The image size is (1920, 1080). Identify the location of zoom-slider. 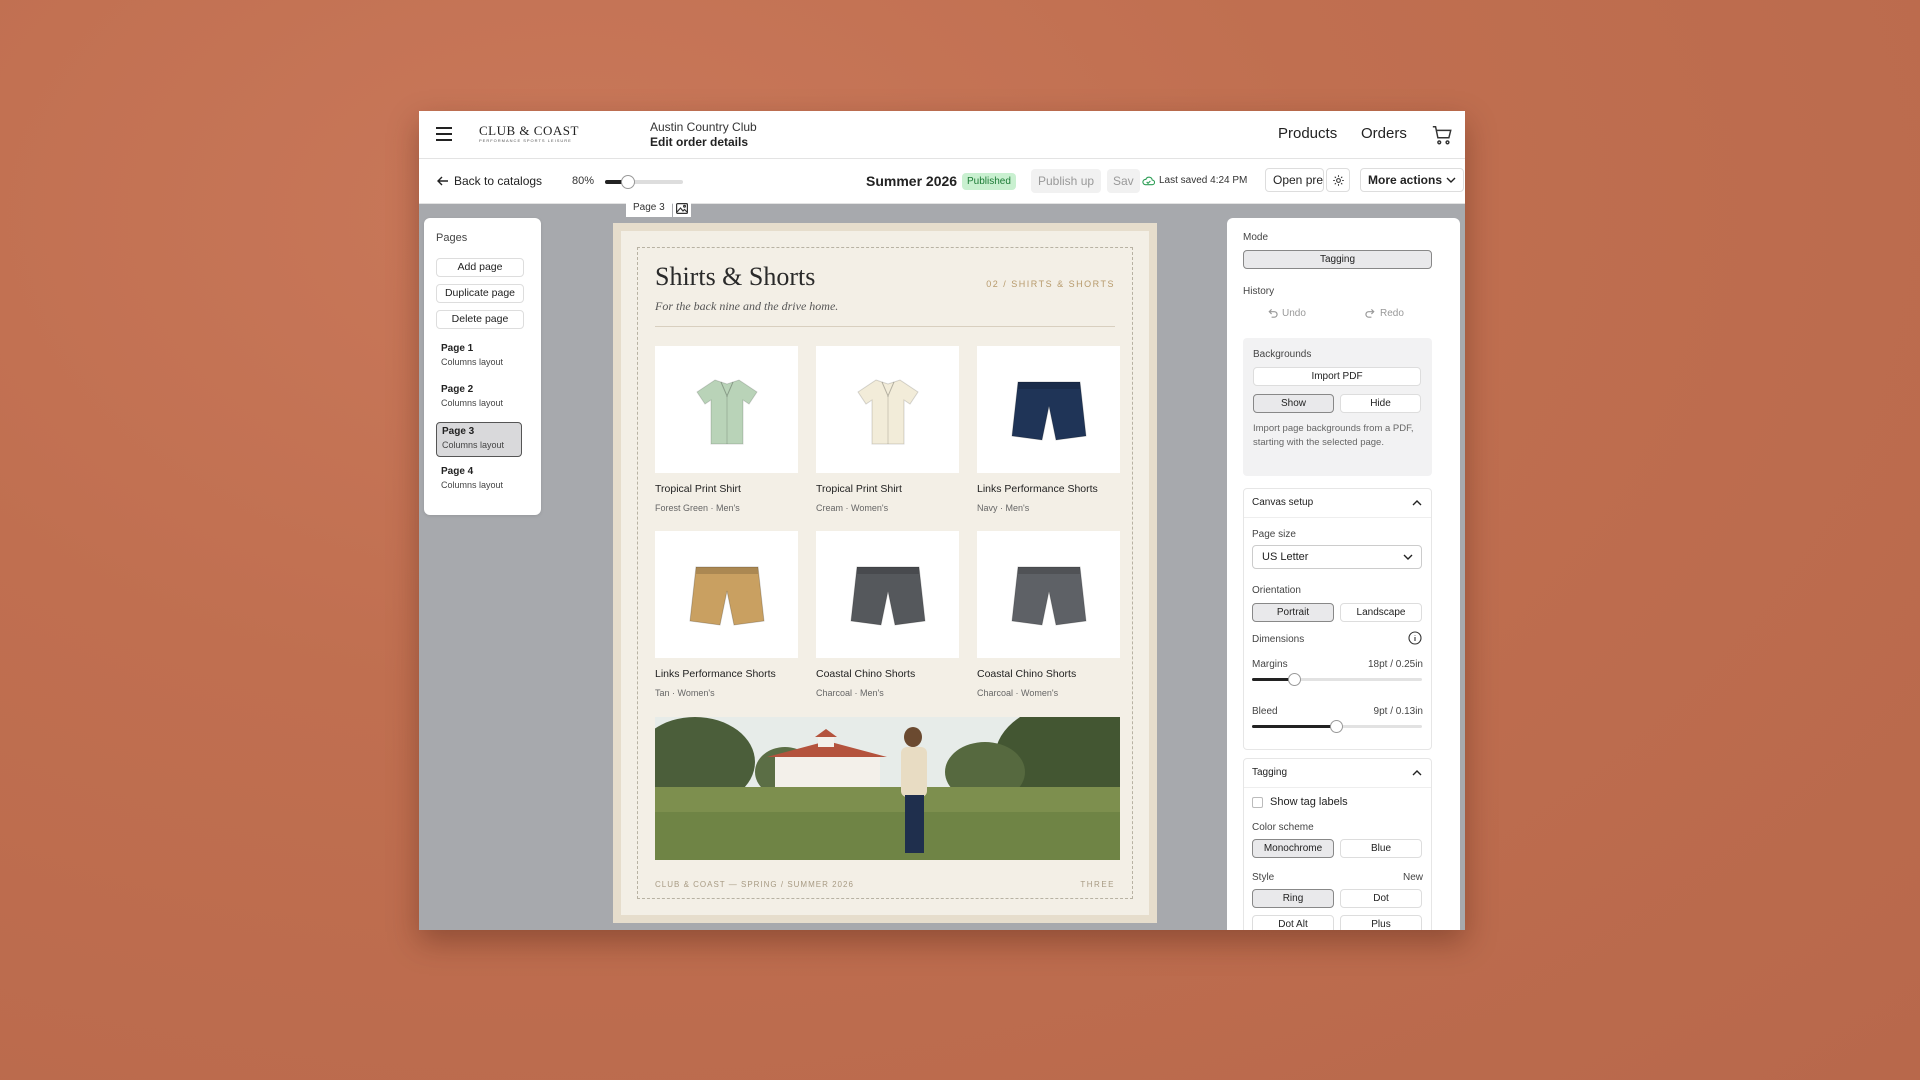
(644, 182).